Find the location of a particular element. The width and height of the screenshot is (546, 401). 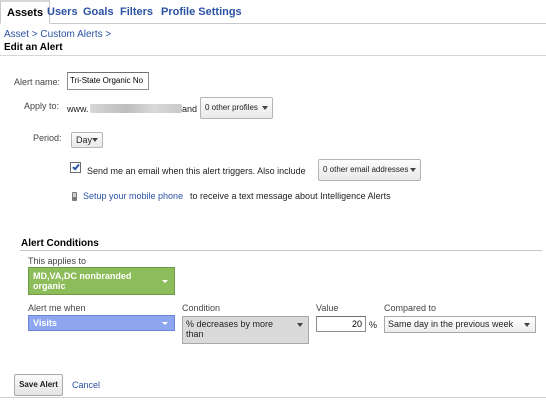

metric-value: Visits is located at coordinates (45, 323).